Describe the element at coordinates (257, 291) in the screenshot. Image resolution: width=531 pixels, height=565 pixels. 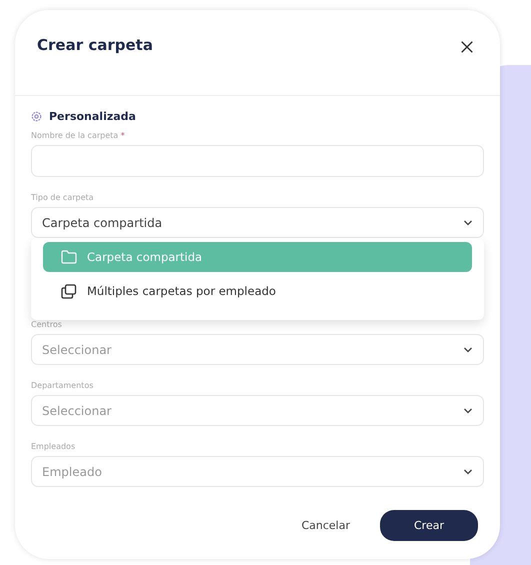
I see `dropdown-option: Múltiples carpetas por empleado` at that location.